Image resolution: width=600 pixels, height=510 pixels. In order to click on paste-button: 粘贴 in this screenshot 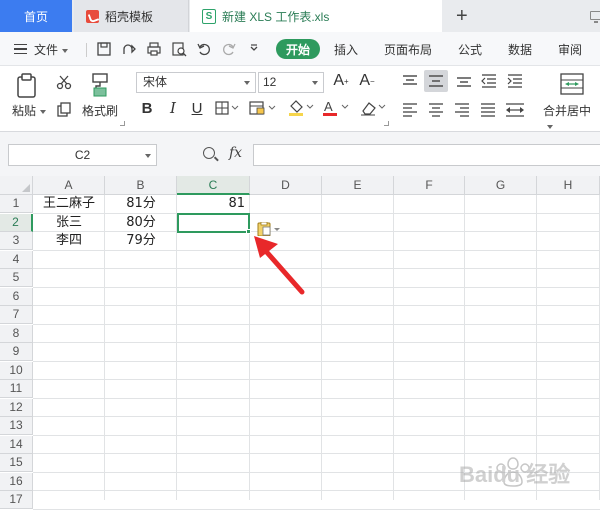, I will do `click(29, 110)`.